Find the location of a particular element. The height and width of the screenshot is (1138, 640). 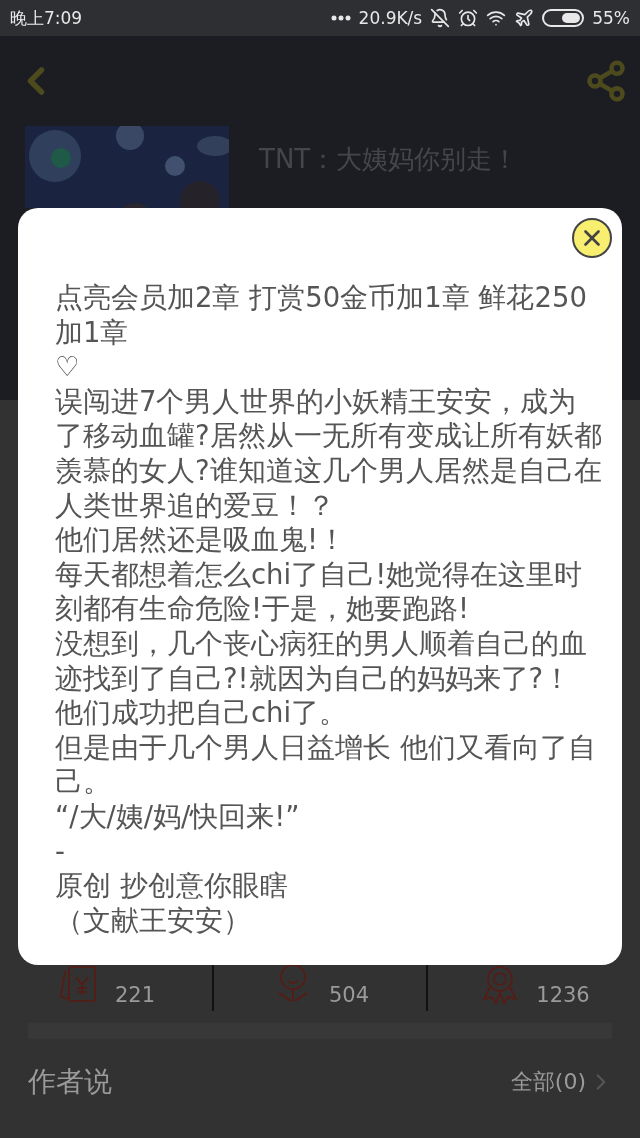

section-title: 作者说 is located at coordinates (70, 1082).